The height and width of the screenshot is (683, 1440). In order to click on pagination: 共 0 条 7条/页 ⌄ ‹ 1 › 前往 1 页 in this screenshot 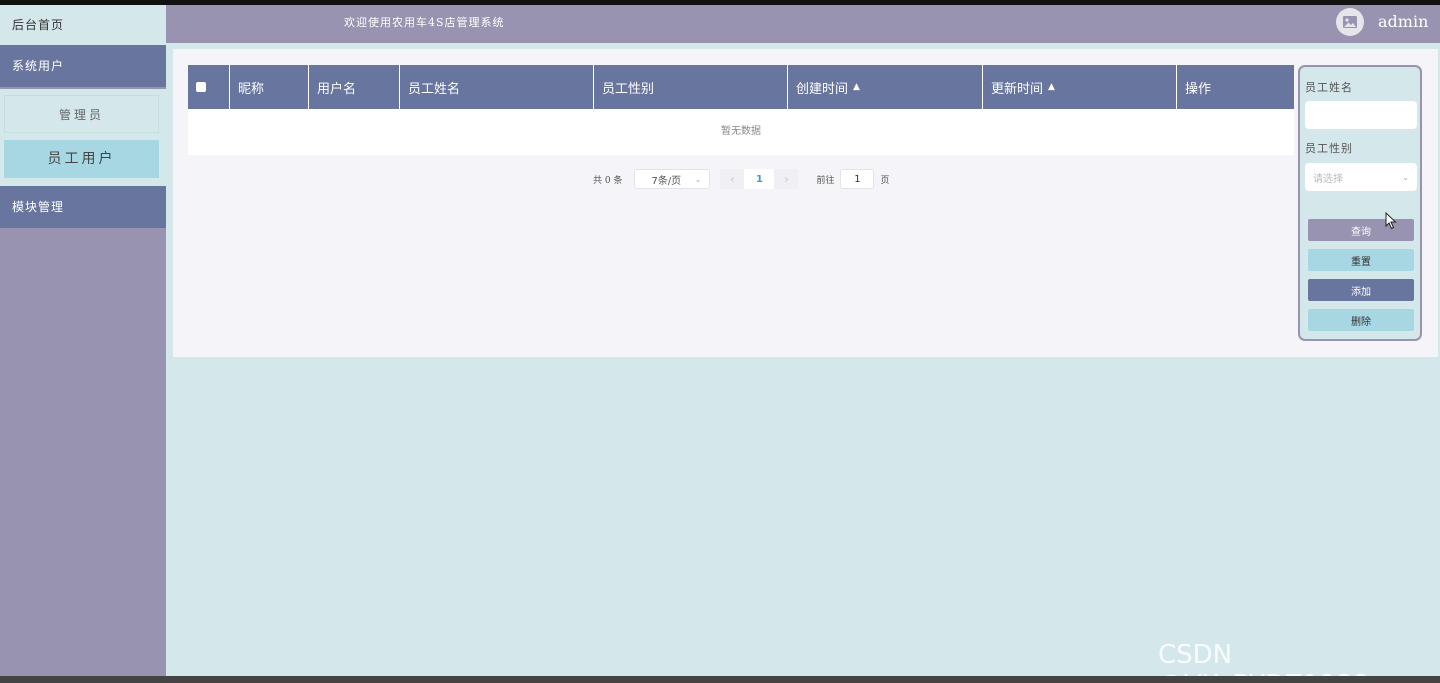, I will do `click(741, 179)`.